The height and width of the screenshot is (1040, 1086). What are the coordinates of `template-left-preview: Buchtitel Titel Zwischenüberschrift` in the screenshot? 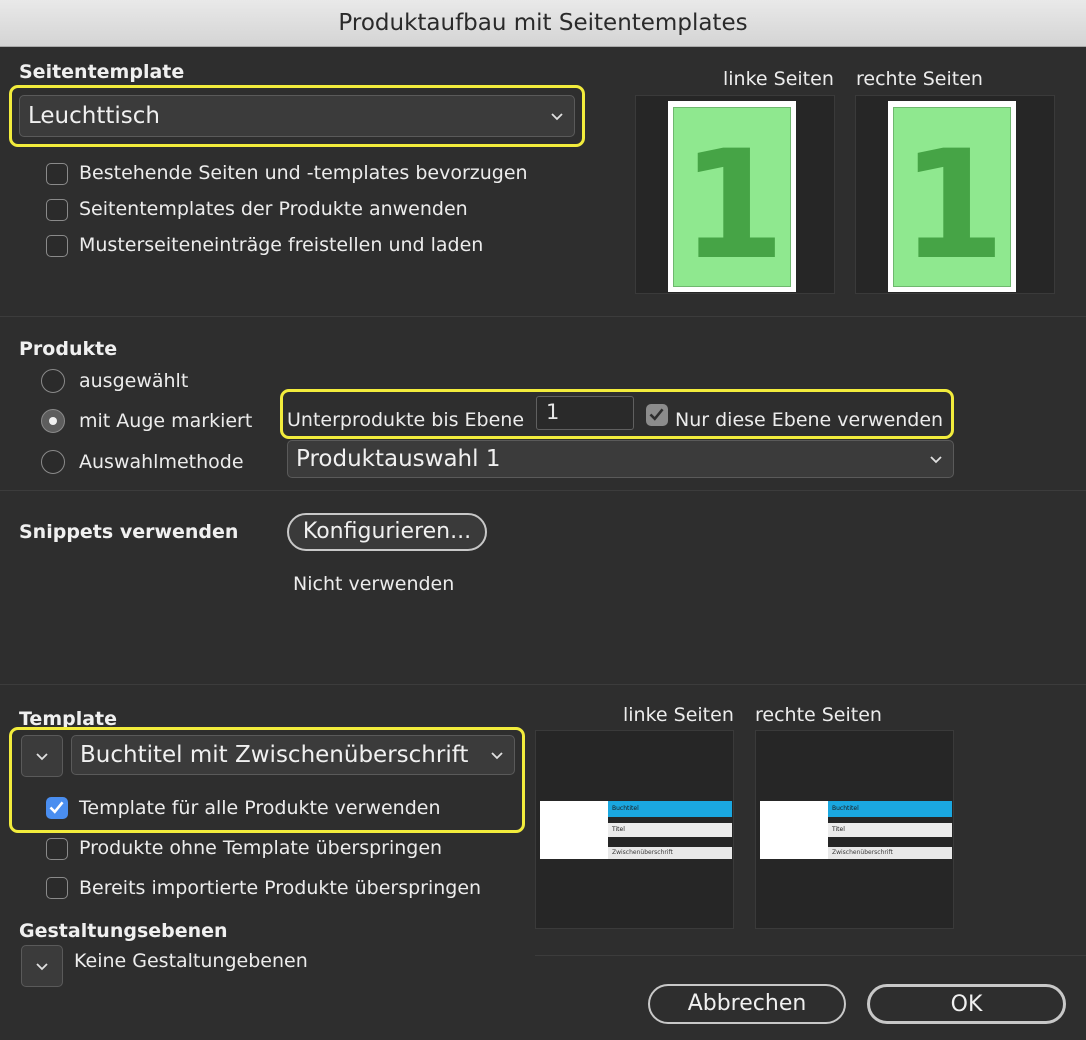 It's located at (634, 829).